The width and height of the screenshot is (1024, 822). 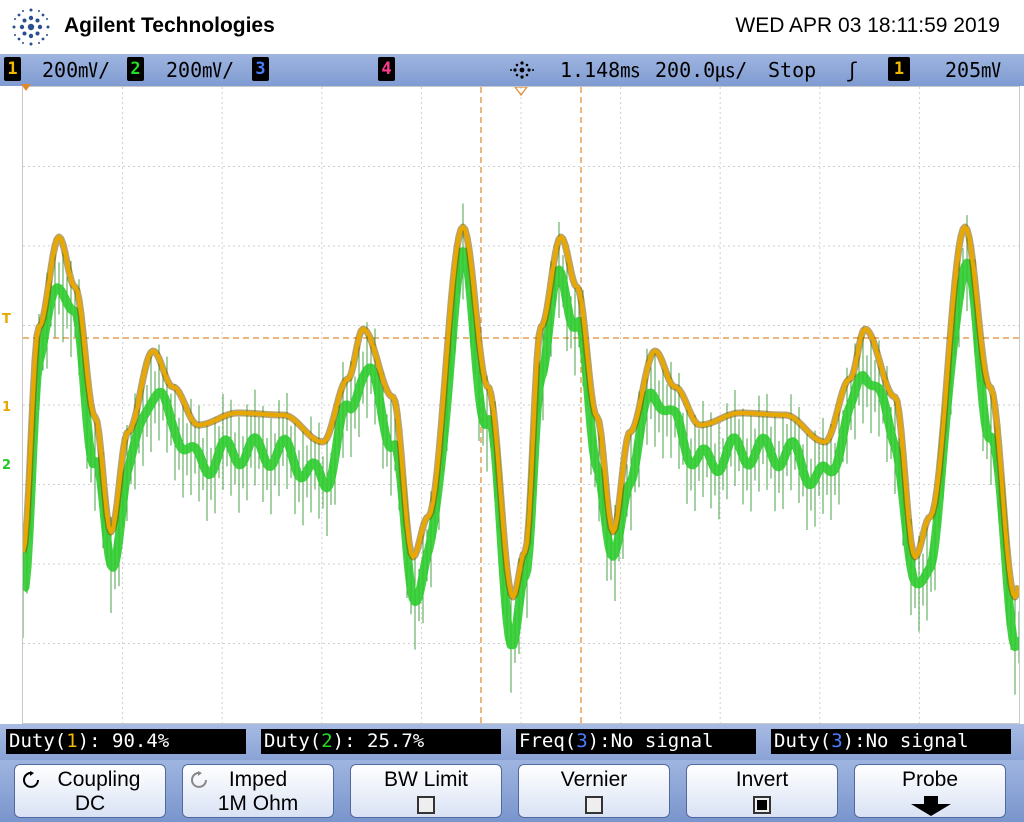 I want to click on bw-limit-checkbox, so click(x=426, y=805).